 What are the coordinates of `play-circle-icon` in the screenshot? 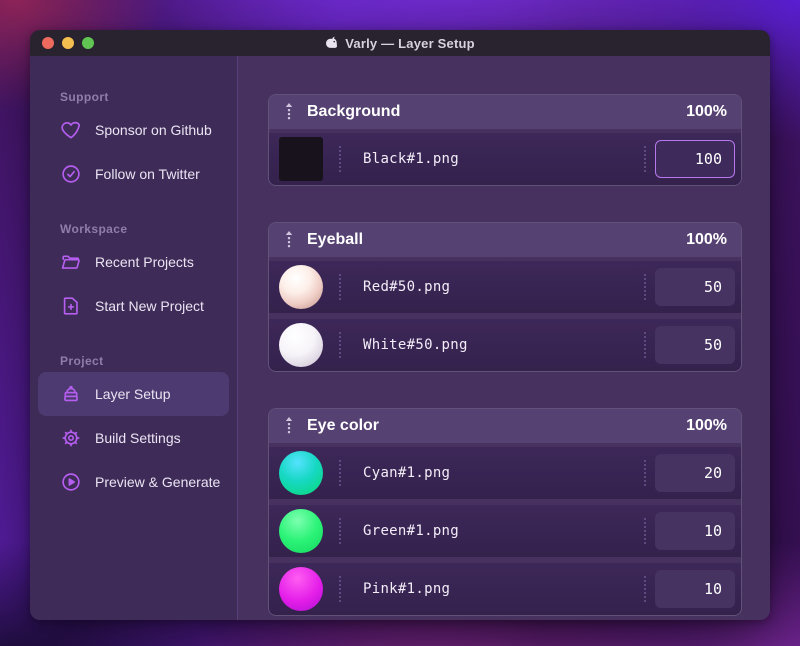 It's located at (71, 482).